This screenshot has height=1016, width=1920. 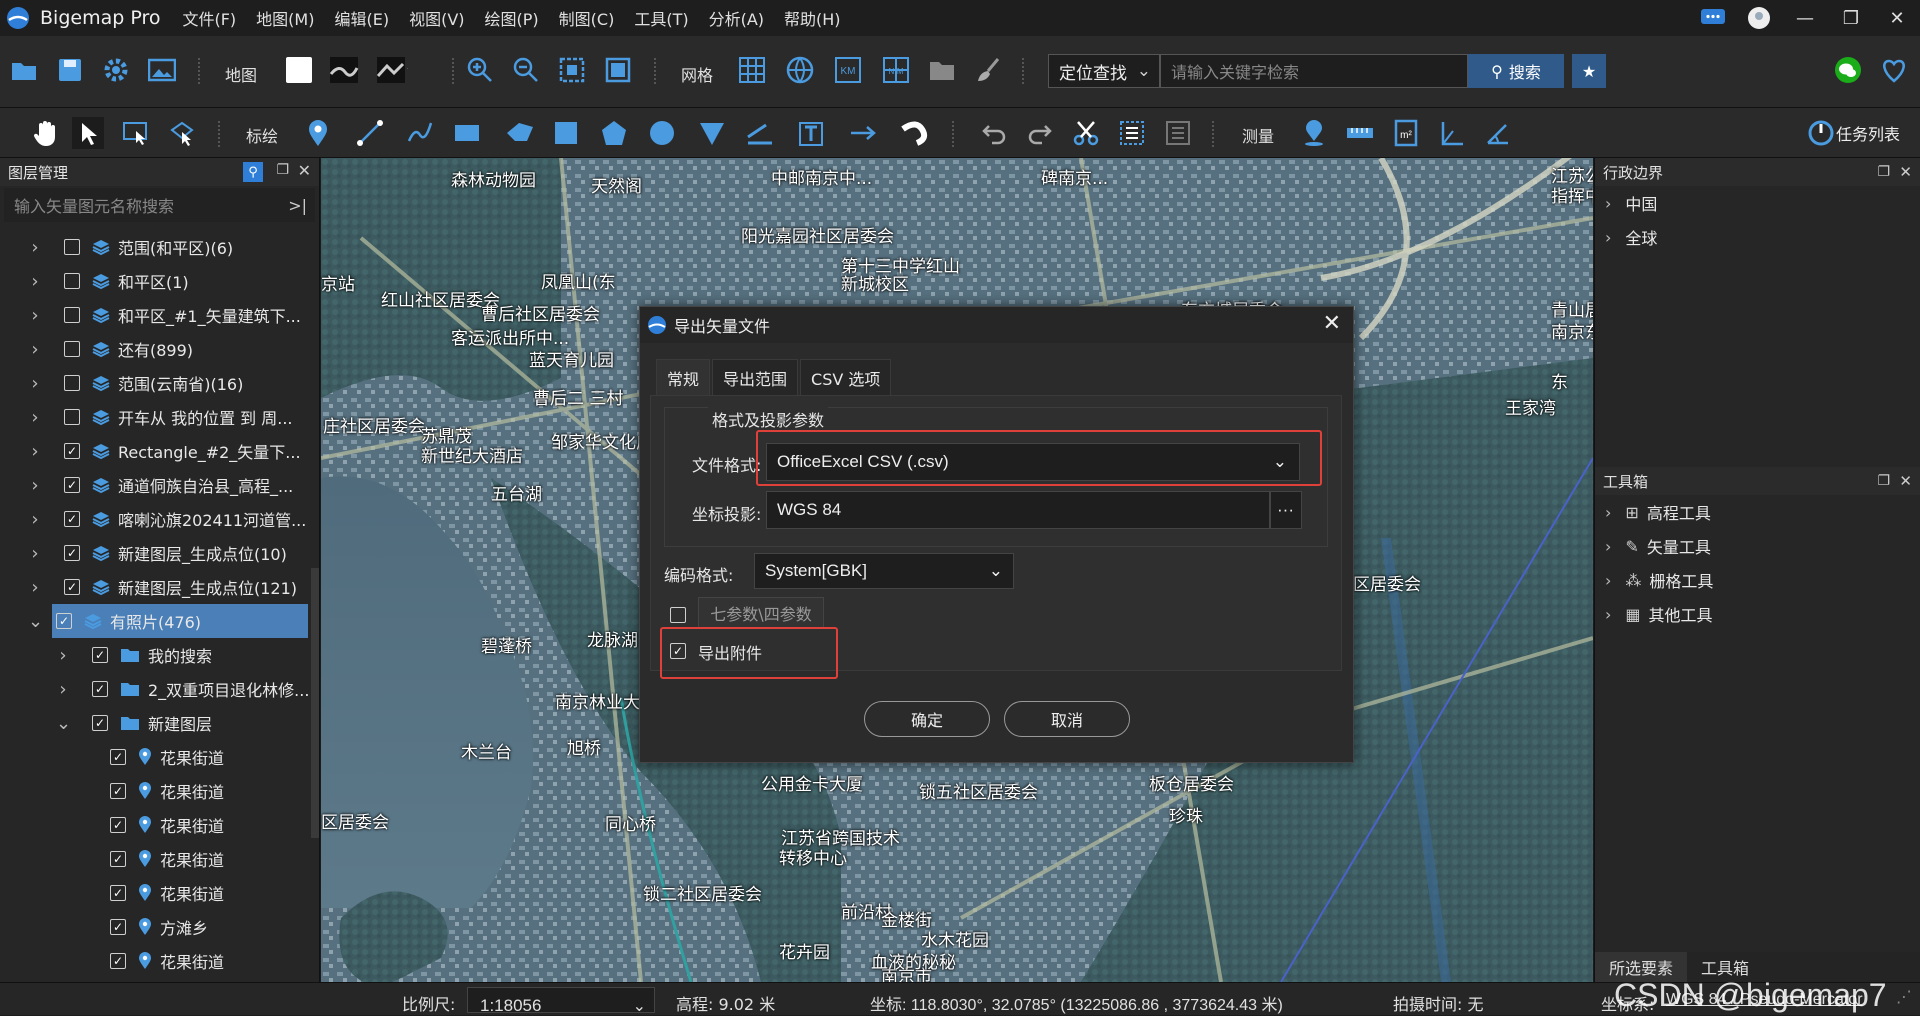 I want to click on seven-param-button: 七参数\四参数, so click(x=761, y=613).